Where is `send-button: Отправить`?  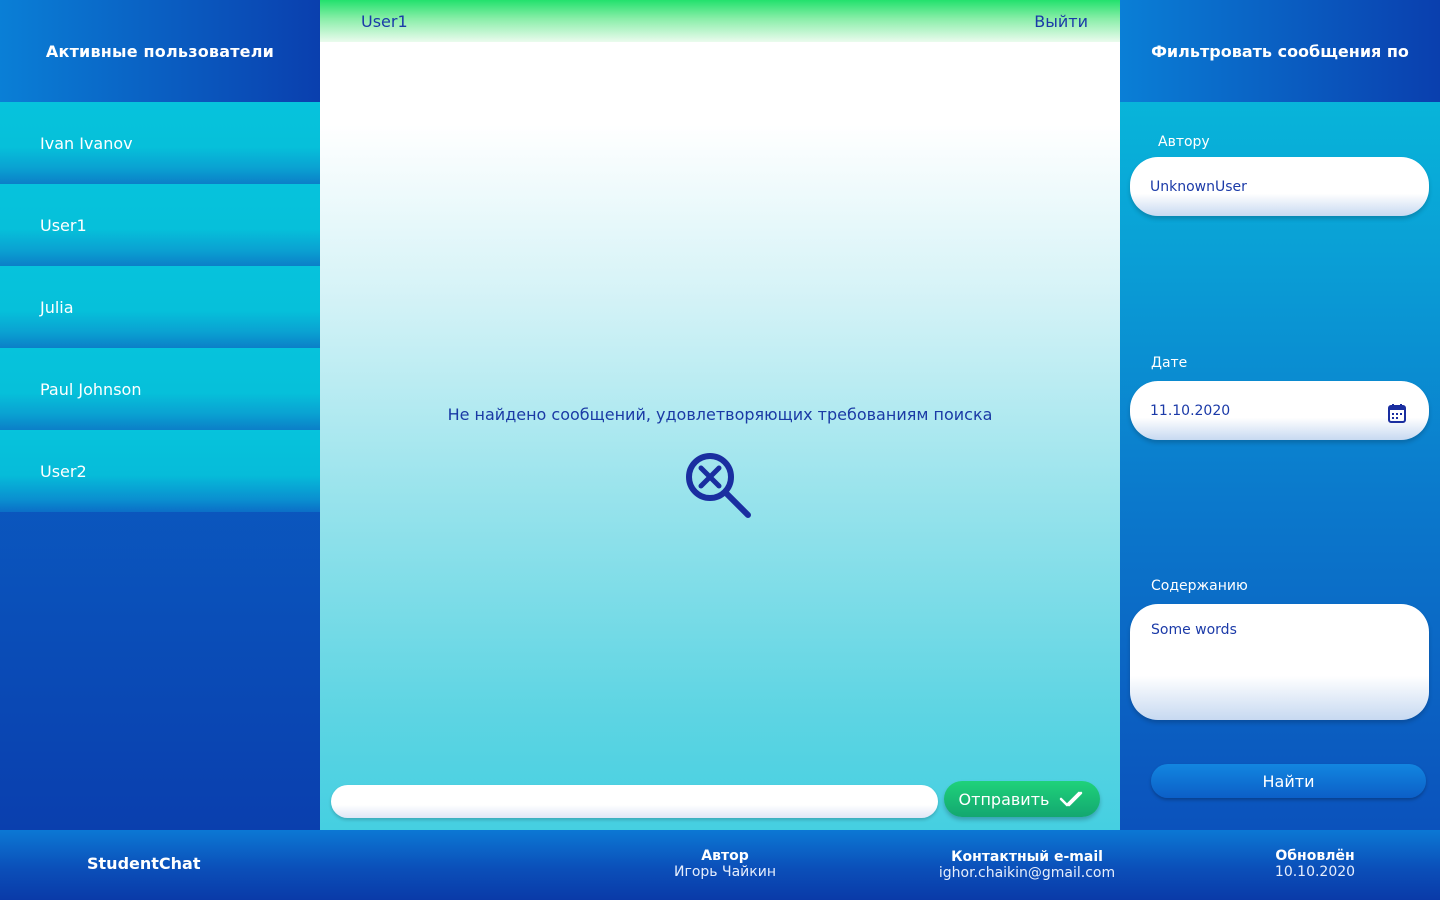
send-button: Отправить is located at coordinates (1022, 799).